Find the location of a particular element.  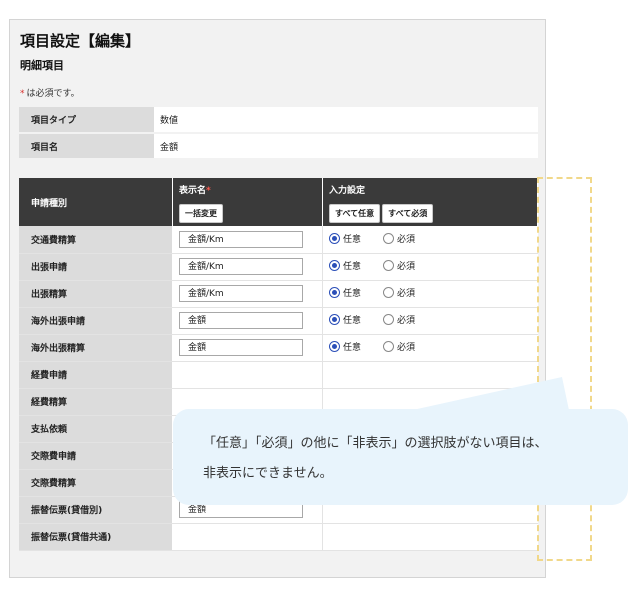

table-row: 出張申請 金額/Km 任意 必須 is located at coordinates (278, 267).